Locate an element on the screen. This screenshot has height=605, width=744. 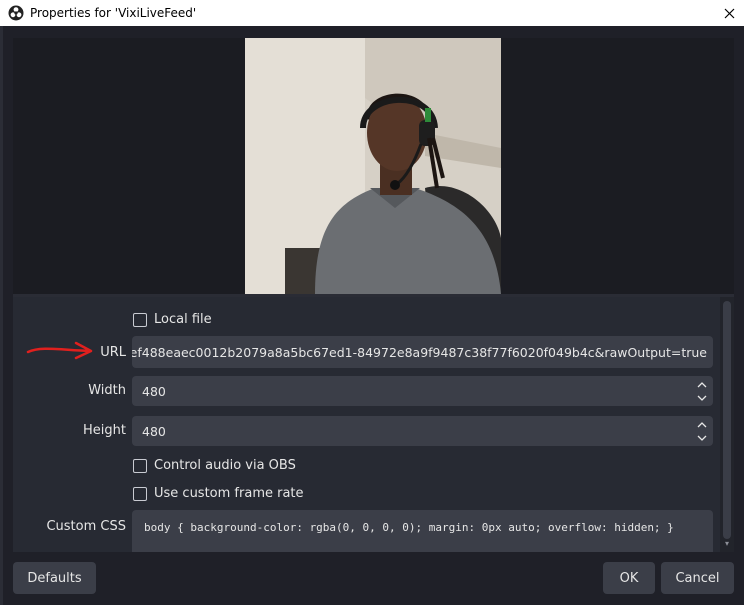
control-audio-checkbox-row: Control audio via OBS is located at coordinates (214, 465).